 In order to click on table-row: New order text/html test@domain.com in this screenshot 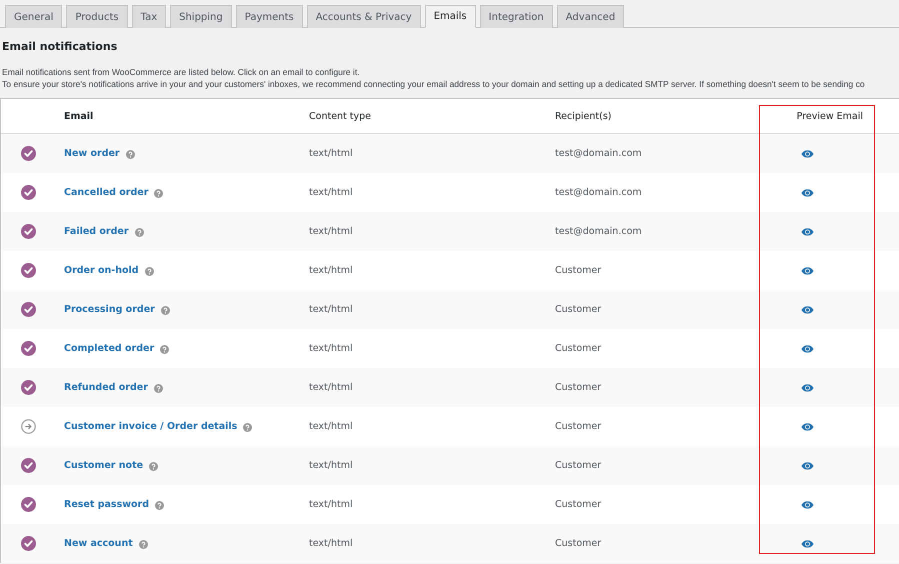, I will do `click(450, 153)`.